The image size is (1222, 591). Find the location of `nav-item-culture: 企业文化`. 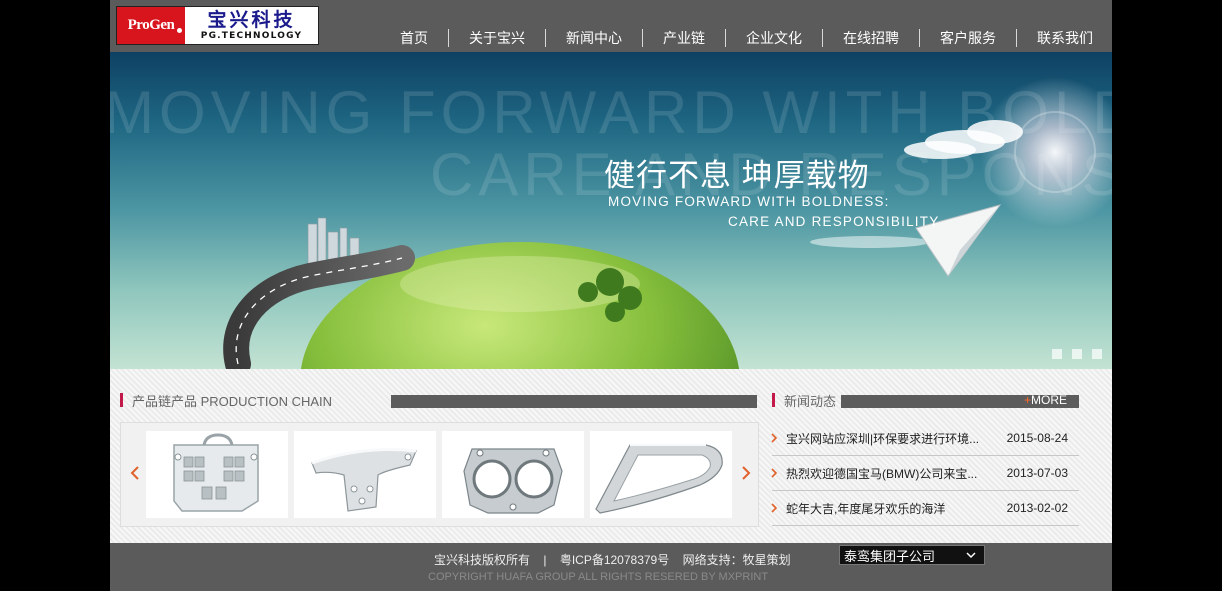

nav-item-culture: 企业文化 is located at coordinates (773, 38).